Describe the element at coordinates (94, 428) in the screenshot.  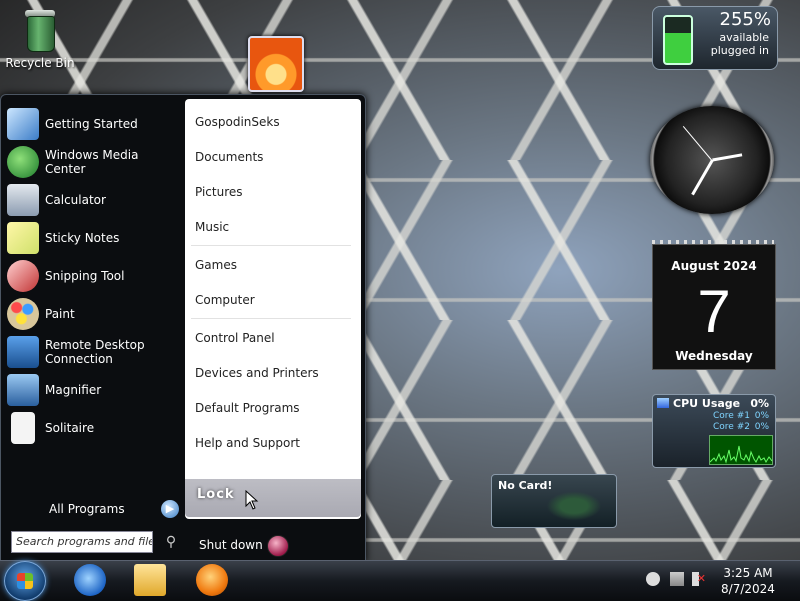
I see `program-solitaire: Solitaire` at that location.